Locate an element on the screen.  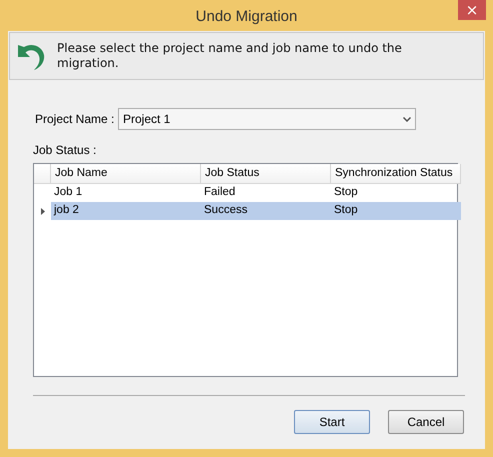
table-cell: Job 1 is located at coordinates (126, 193).